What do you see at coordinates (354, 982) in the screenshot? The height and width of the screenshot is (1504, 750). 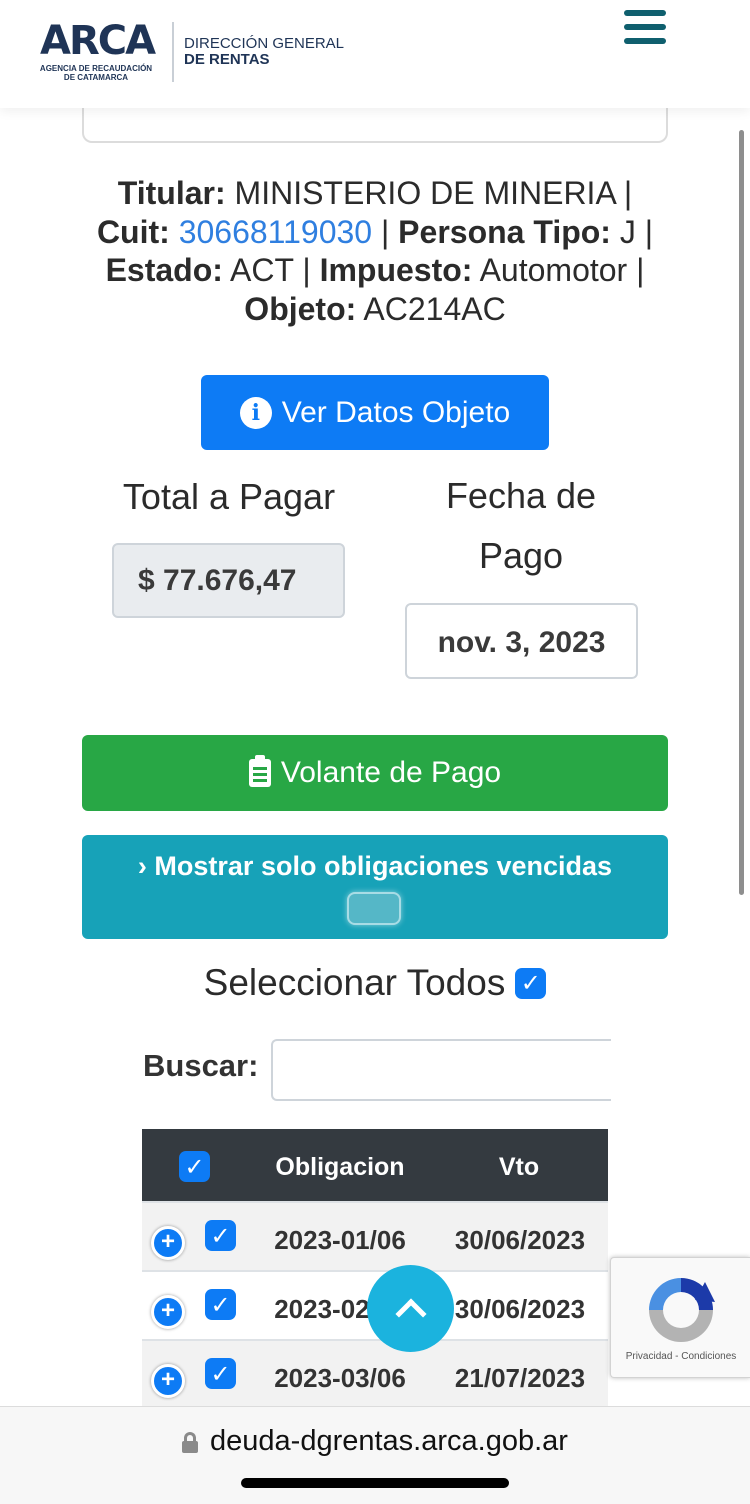 I see `select-all-label: Seleccionar Todos` at bounding box center [354, 982].